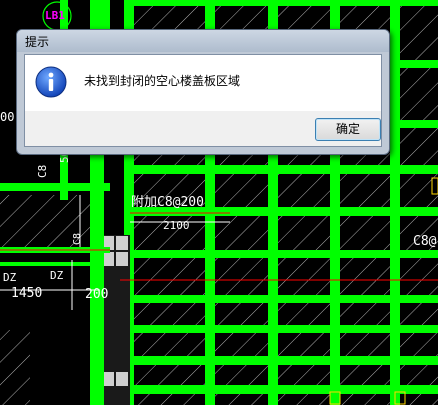 This screenshot has width=438, height=405. Describe the element at coordinates (55, 15) in the screenshot. I see `slab-label: LB1` at that location.